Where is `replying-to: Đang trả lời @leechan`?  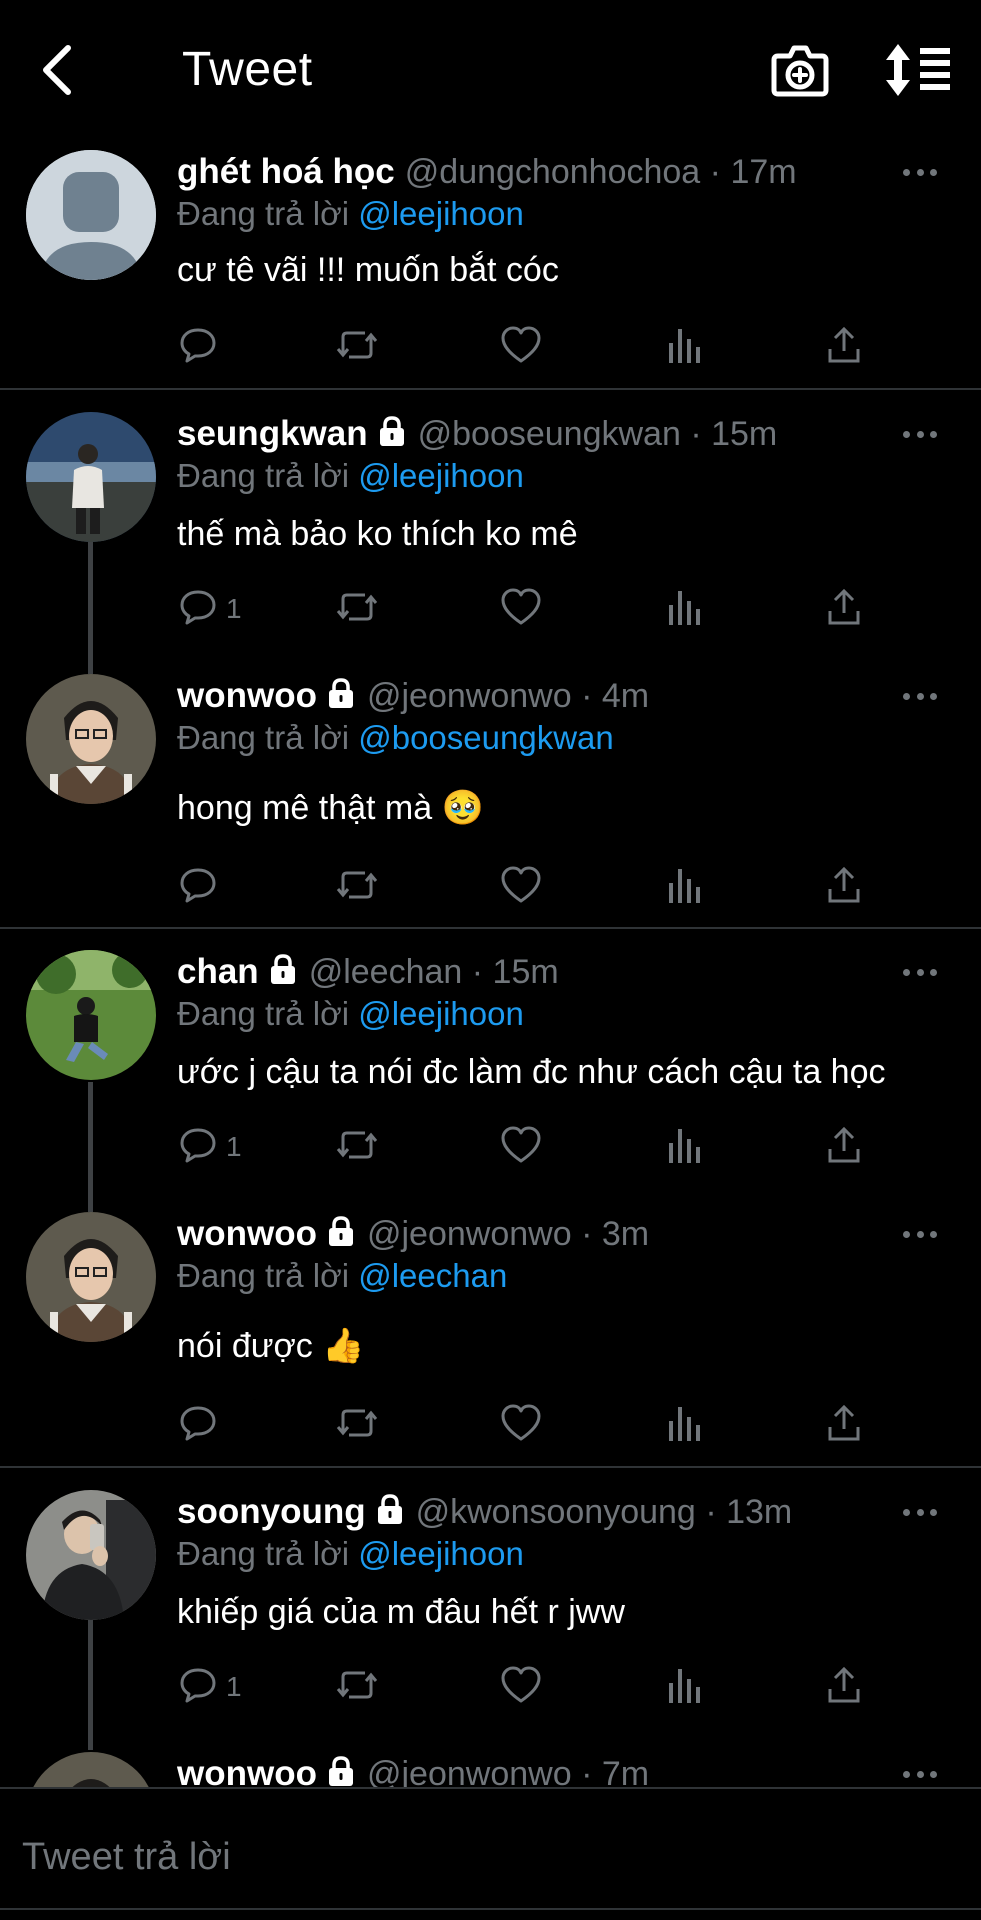 replying-to: Đang trả lời @leechan is located at coordinates (342, 1276).